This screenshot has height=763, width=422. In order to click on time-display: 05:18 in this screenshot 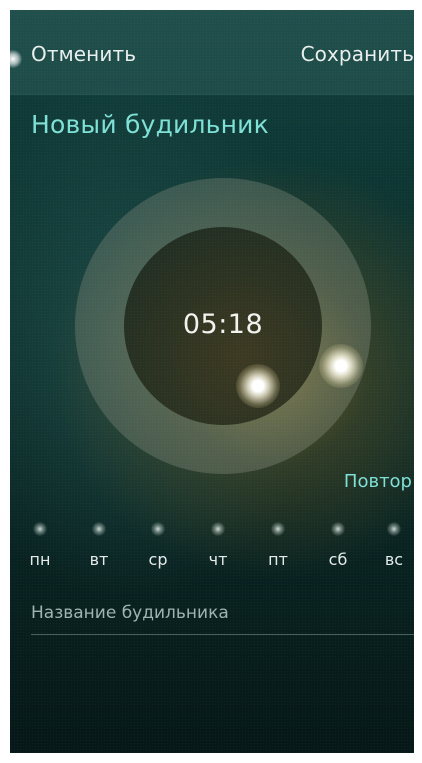, I will do `click(223, 324)`.